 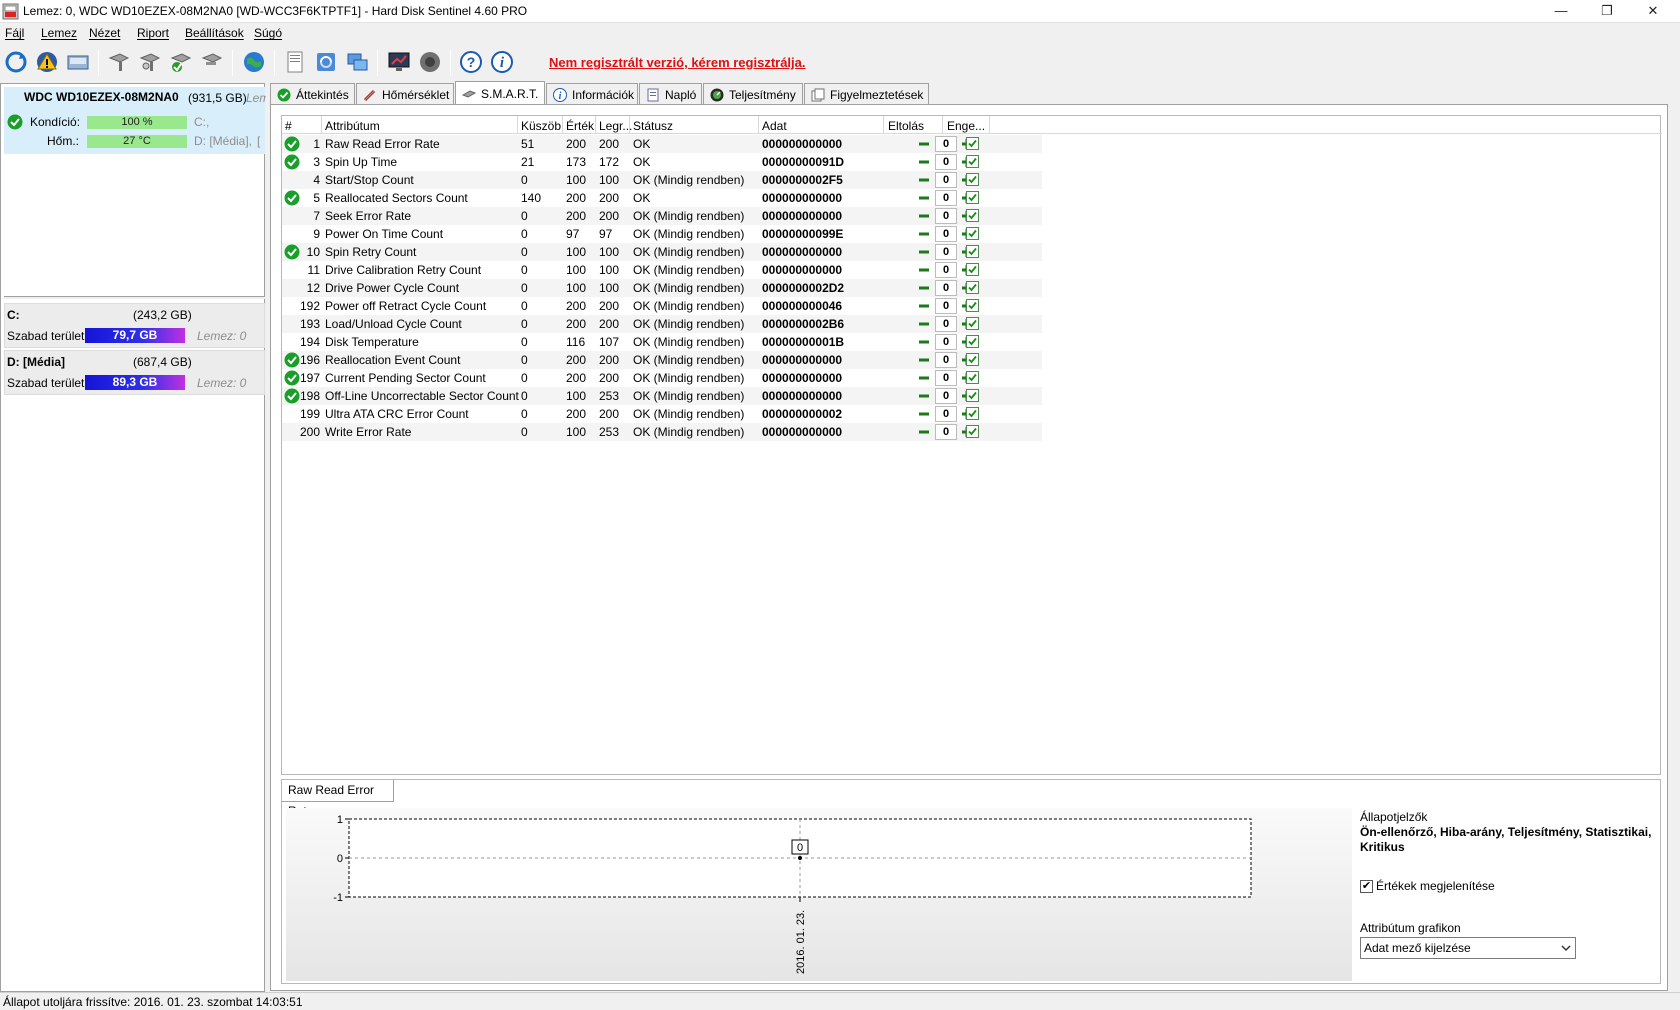 What do you see at coordinates (753, 94) in the screenshot?
I see `tab-performance: Teljesítmény` at bounding box center [753, 94].